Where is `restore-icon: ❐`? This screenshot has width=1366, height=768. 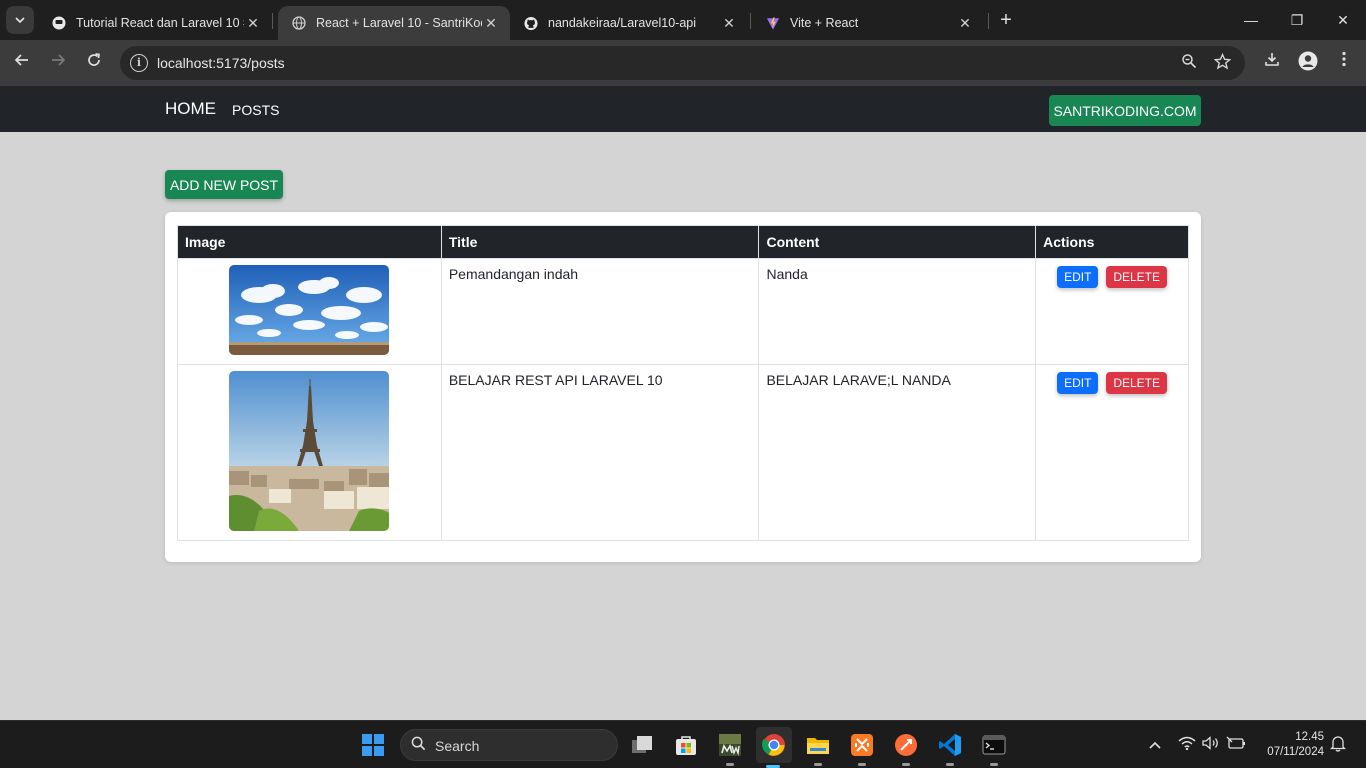
restore-icon: ❐ is located at coordinates (1297, 20).